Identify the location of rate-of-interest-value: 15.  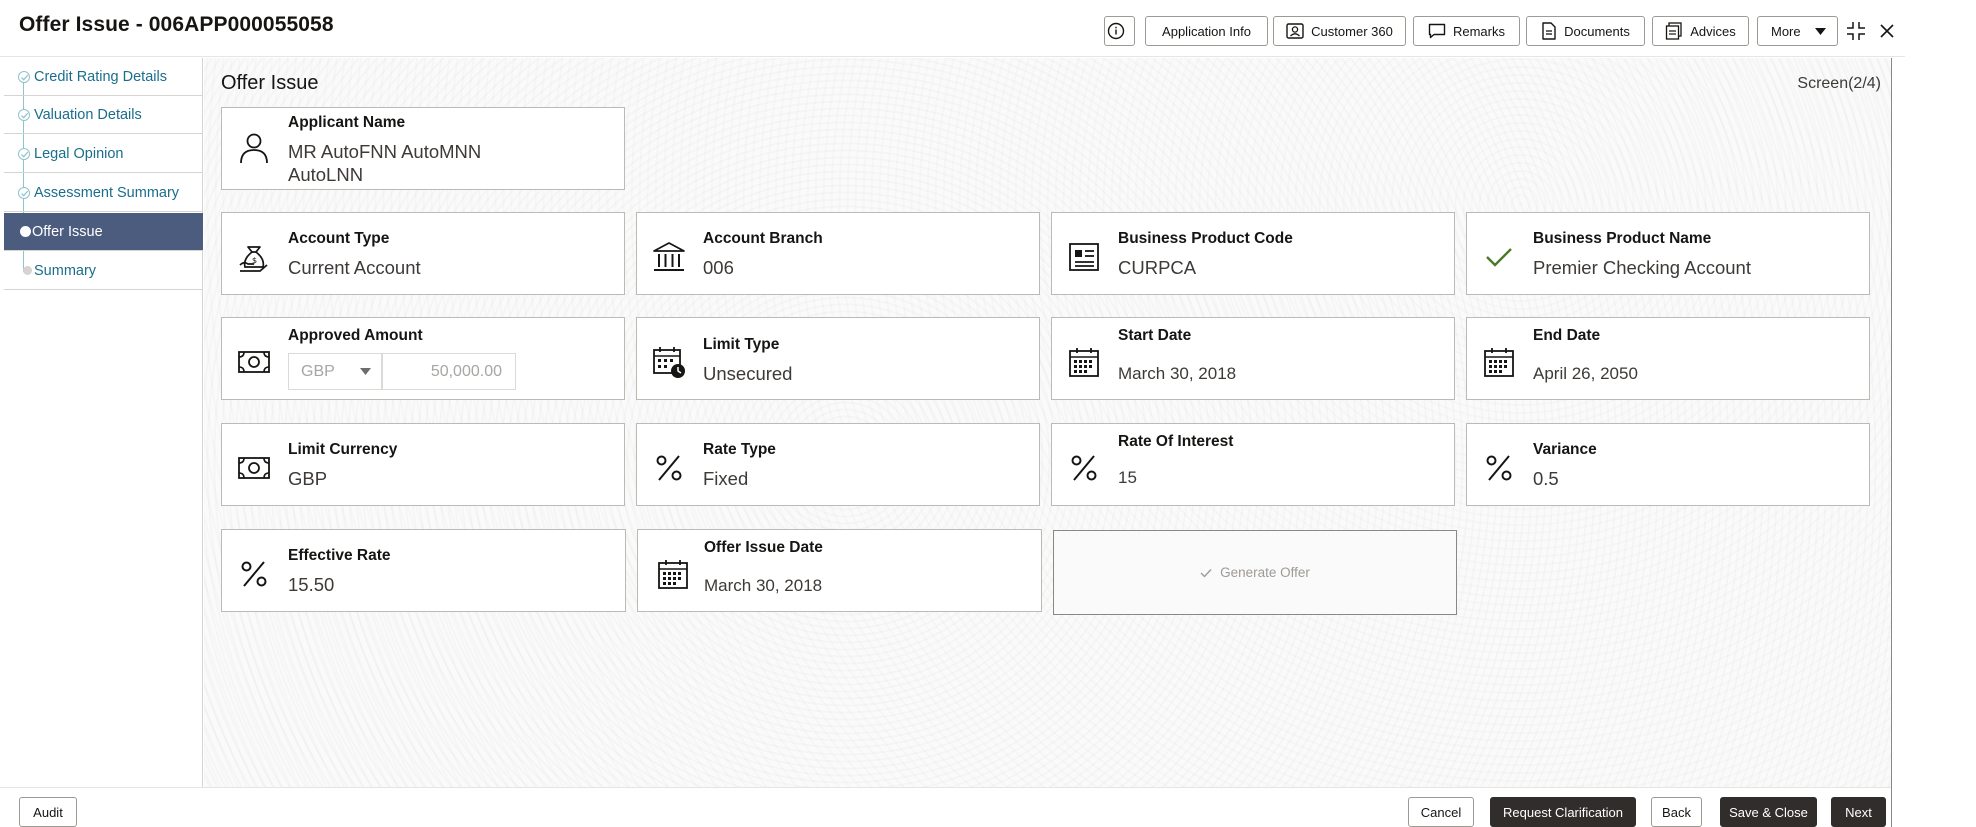
(1127, 477).